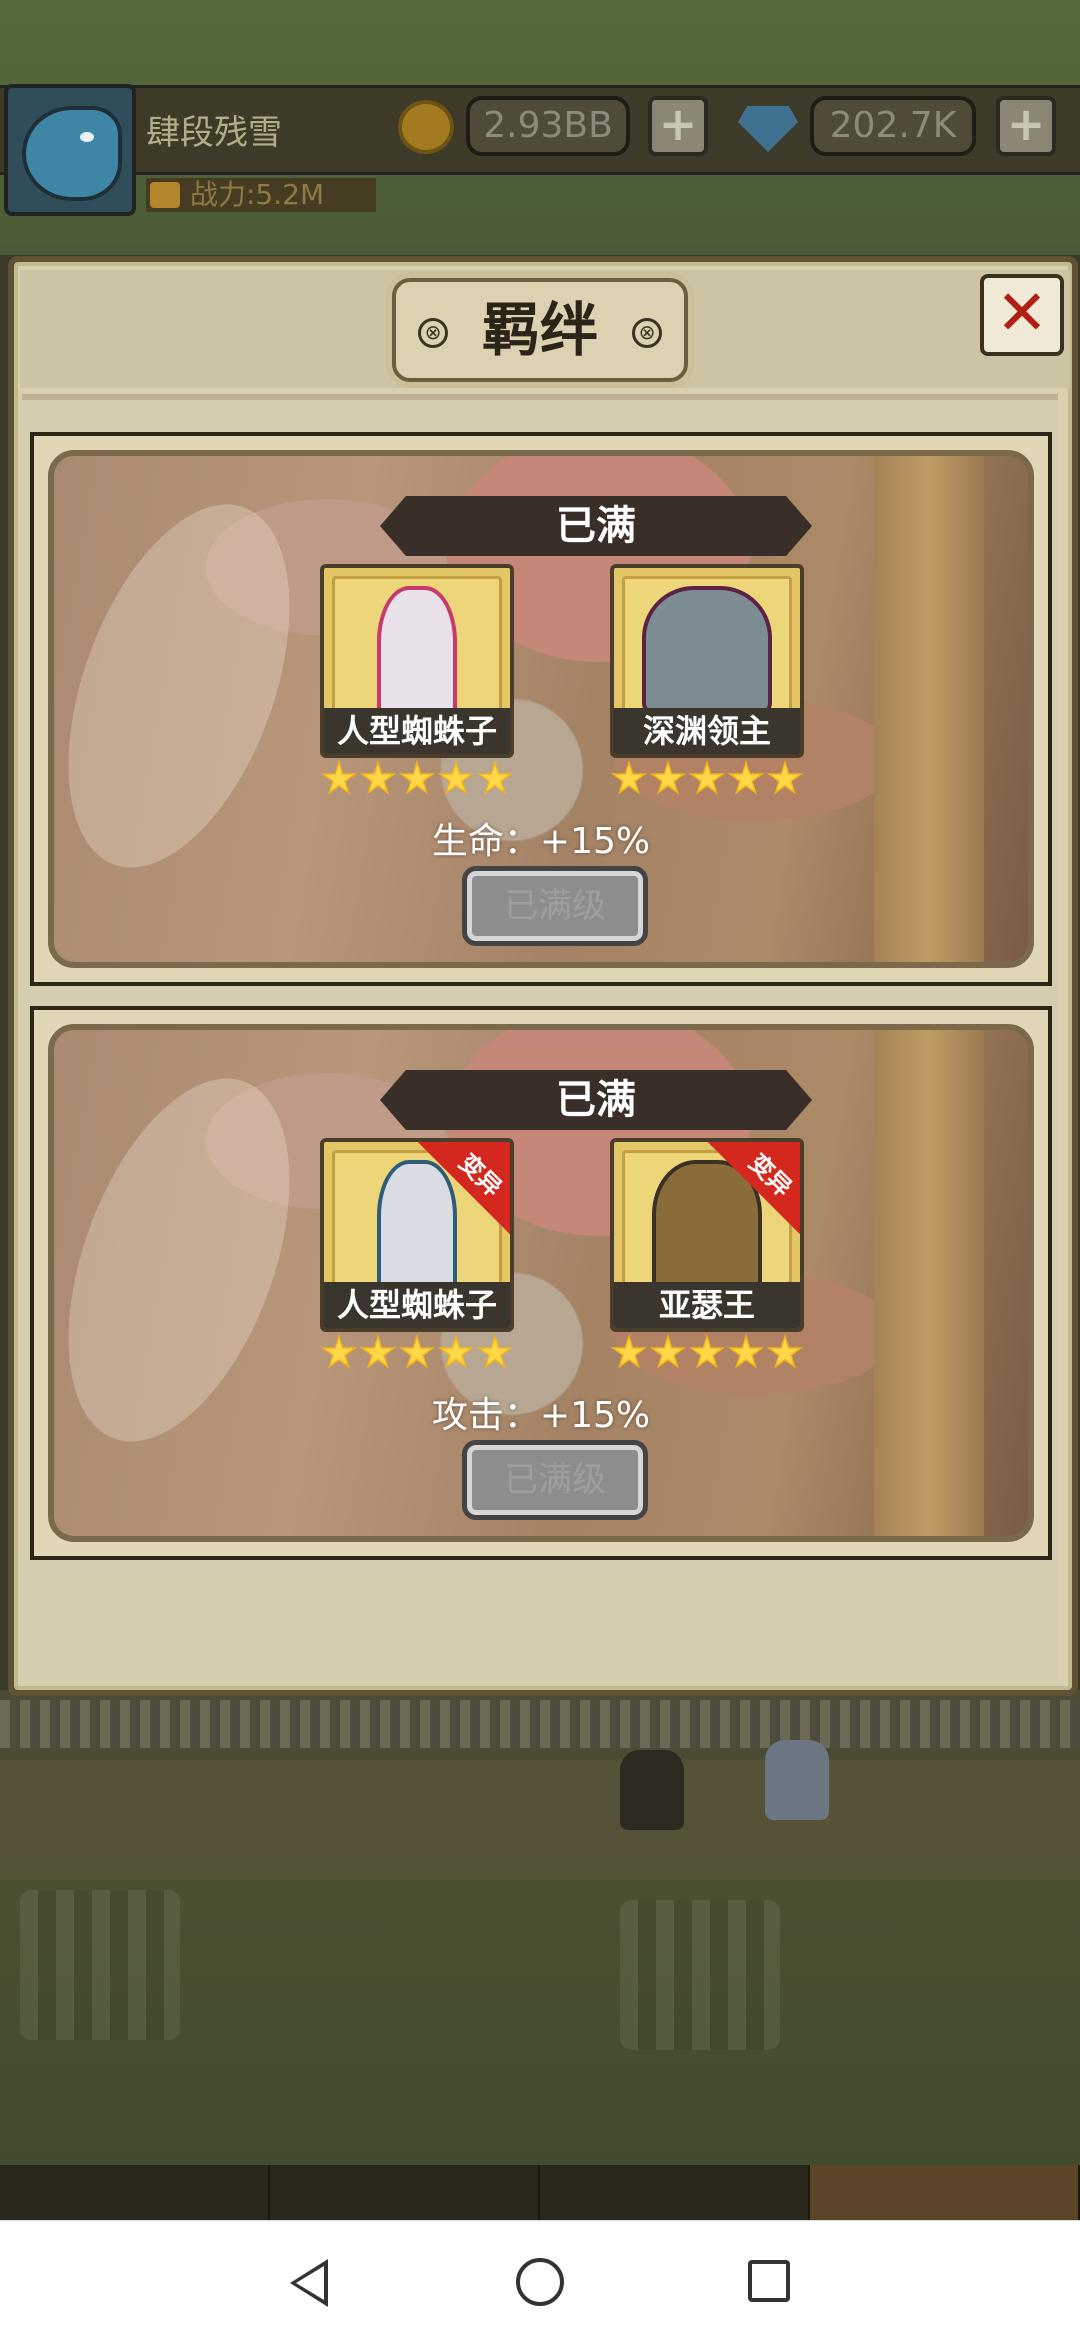  What do you see at coordinates (1026, 126) in the screenshot?
I see `add-gems-button: +` at bounding box center [1026, 126].